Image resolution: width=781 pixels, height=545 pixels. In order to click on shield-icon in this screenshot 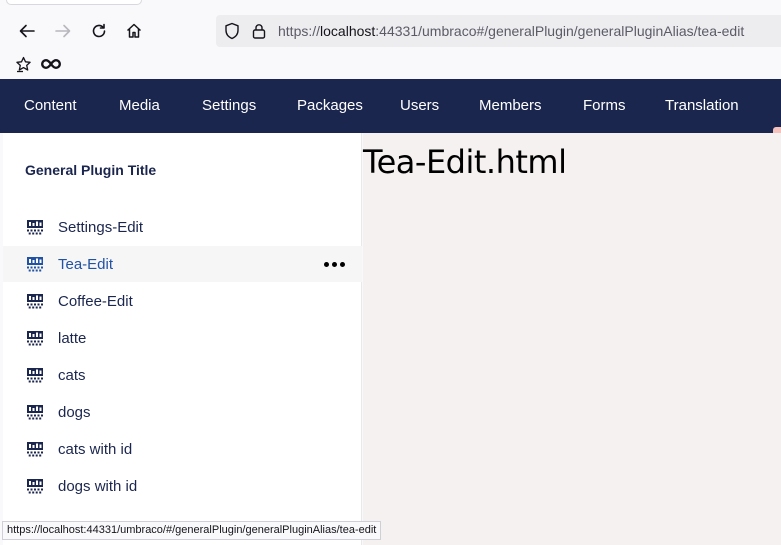, I will do `click(232, 31)`.